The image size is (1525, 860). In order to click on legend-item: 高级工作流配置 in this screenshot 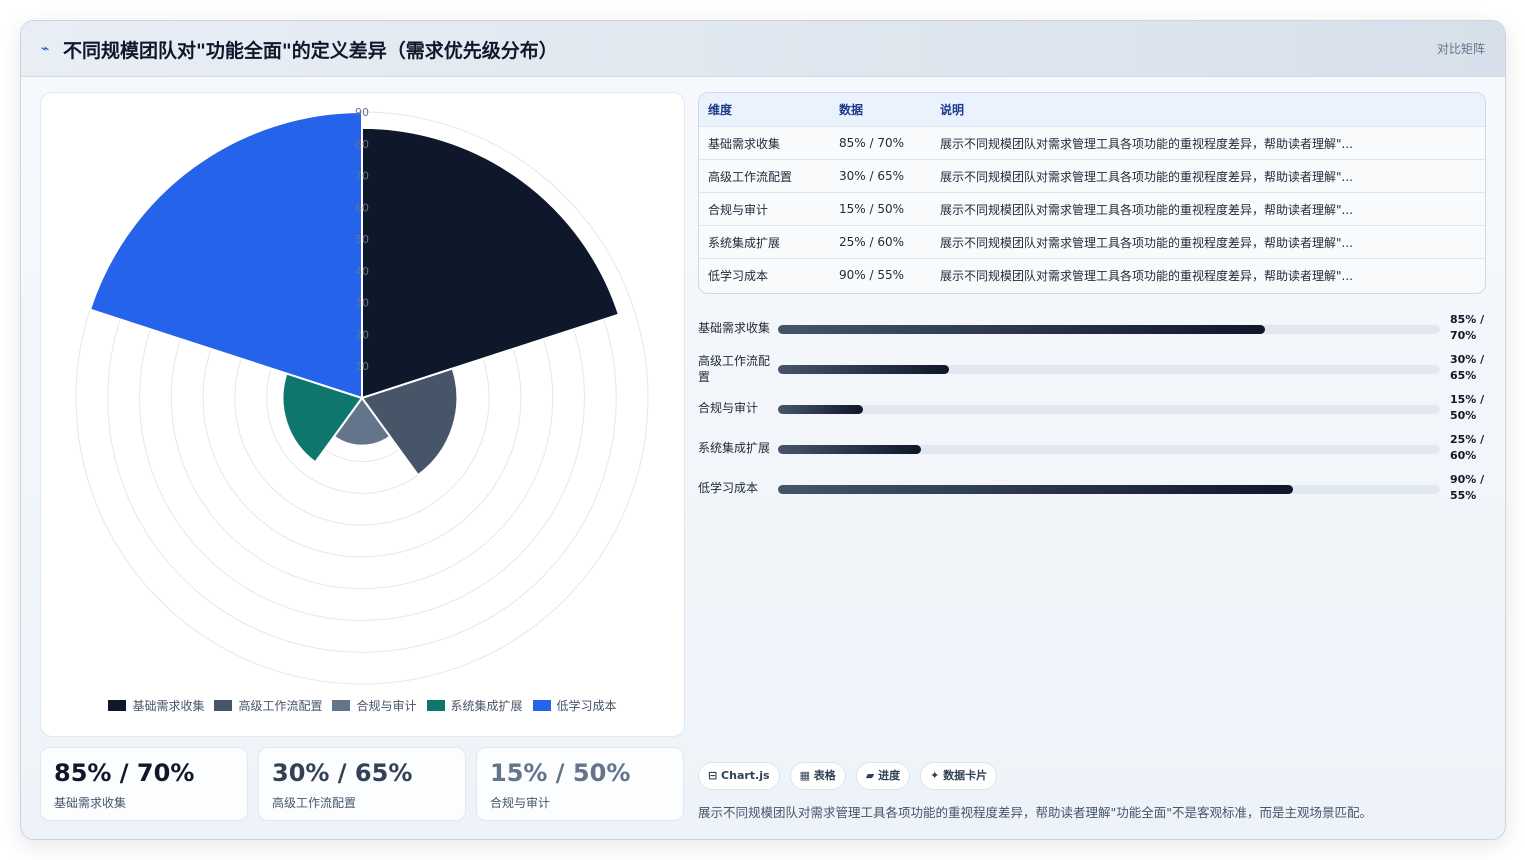, I will do `click(268, 705)`.